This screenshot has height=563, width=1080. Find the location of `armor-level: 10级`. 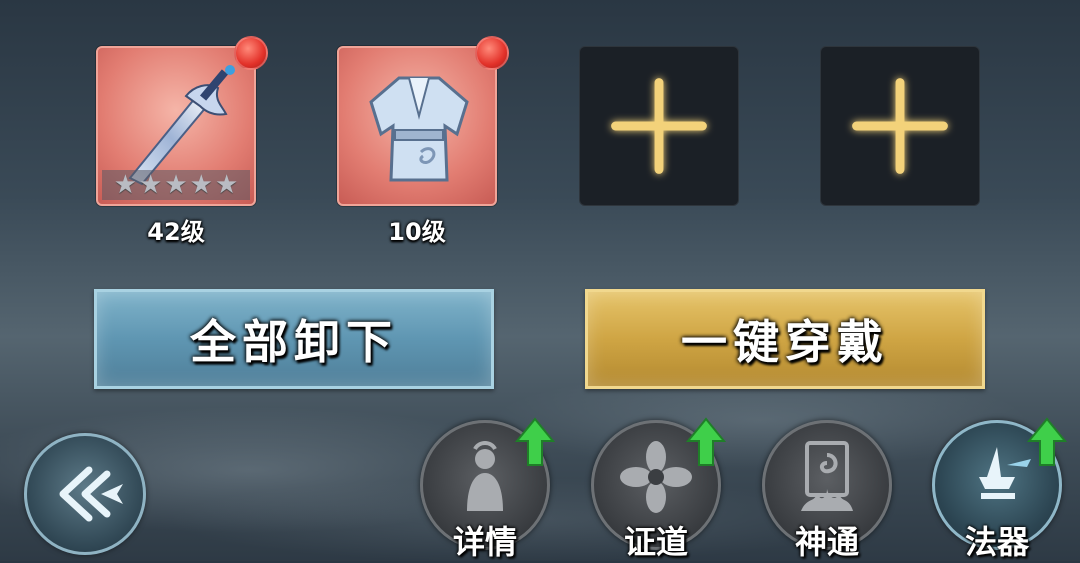

armor-level: 10级 is located at coordinates (417, 232).